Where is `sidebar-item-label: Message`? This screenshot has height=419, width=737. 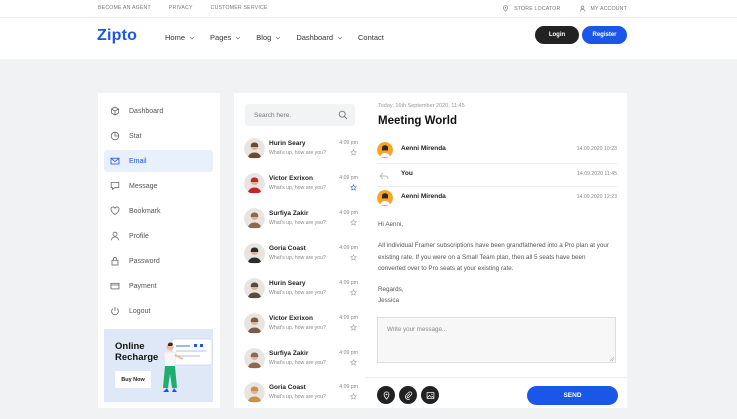 sidebar-item-label: Message is located at coordinates (143, 186).